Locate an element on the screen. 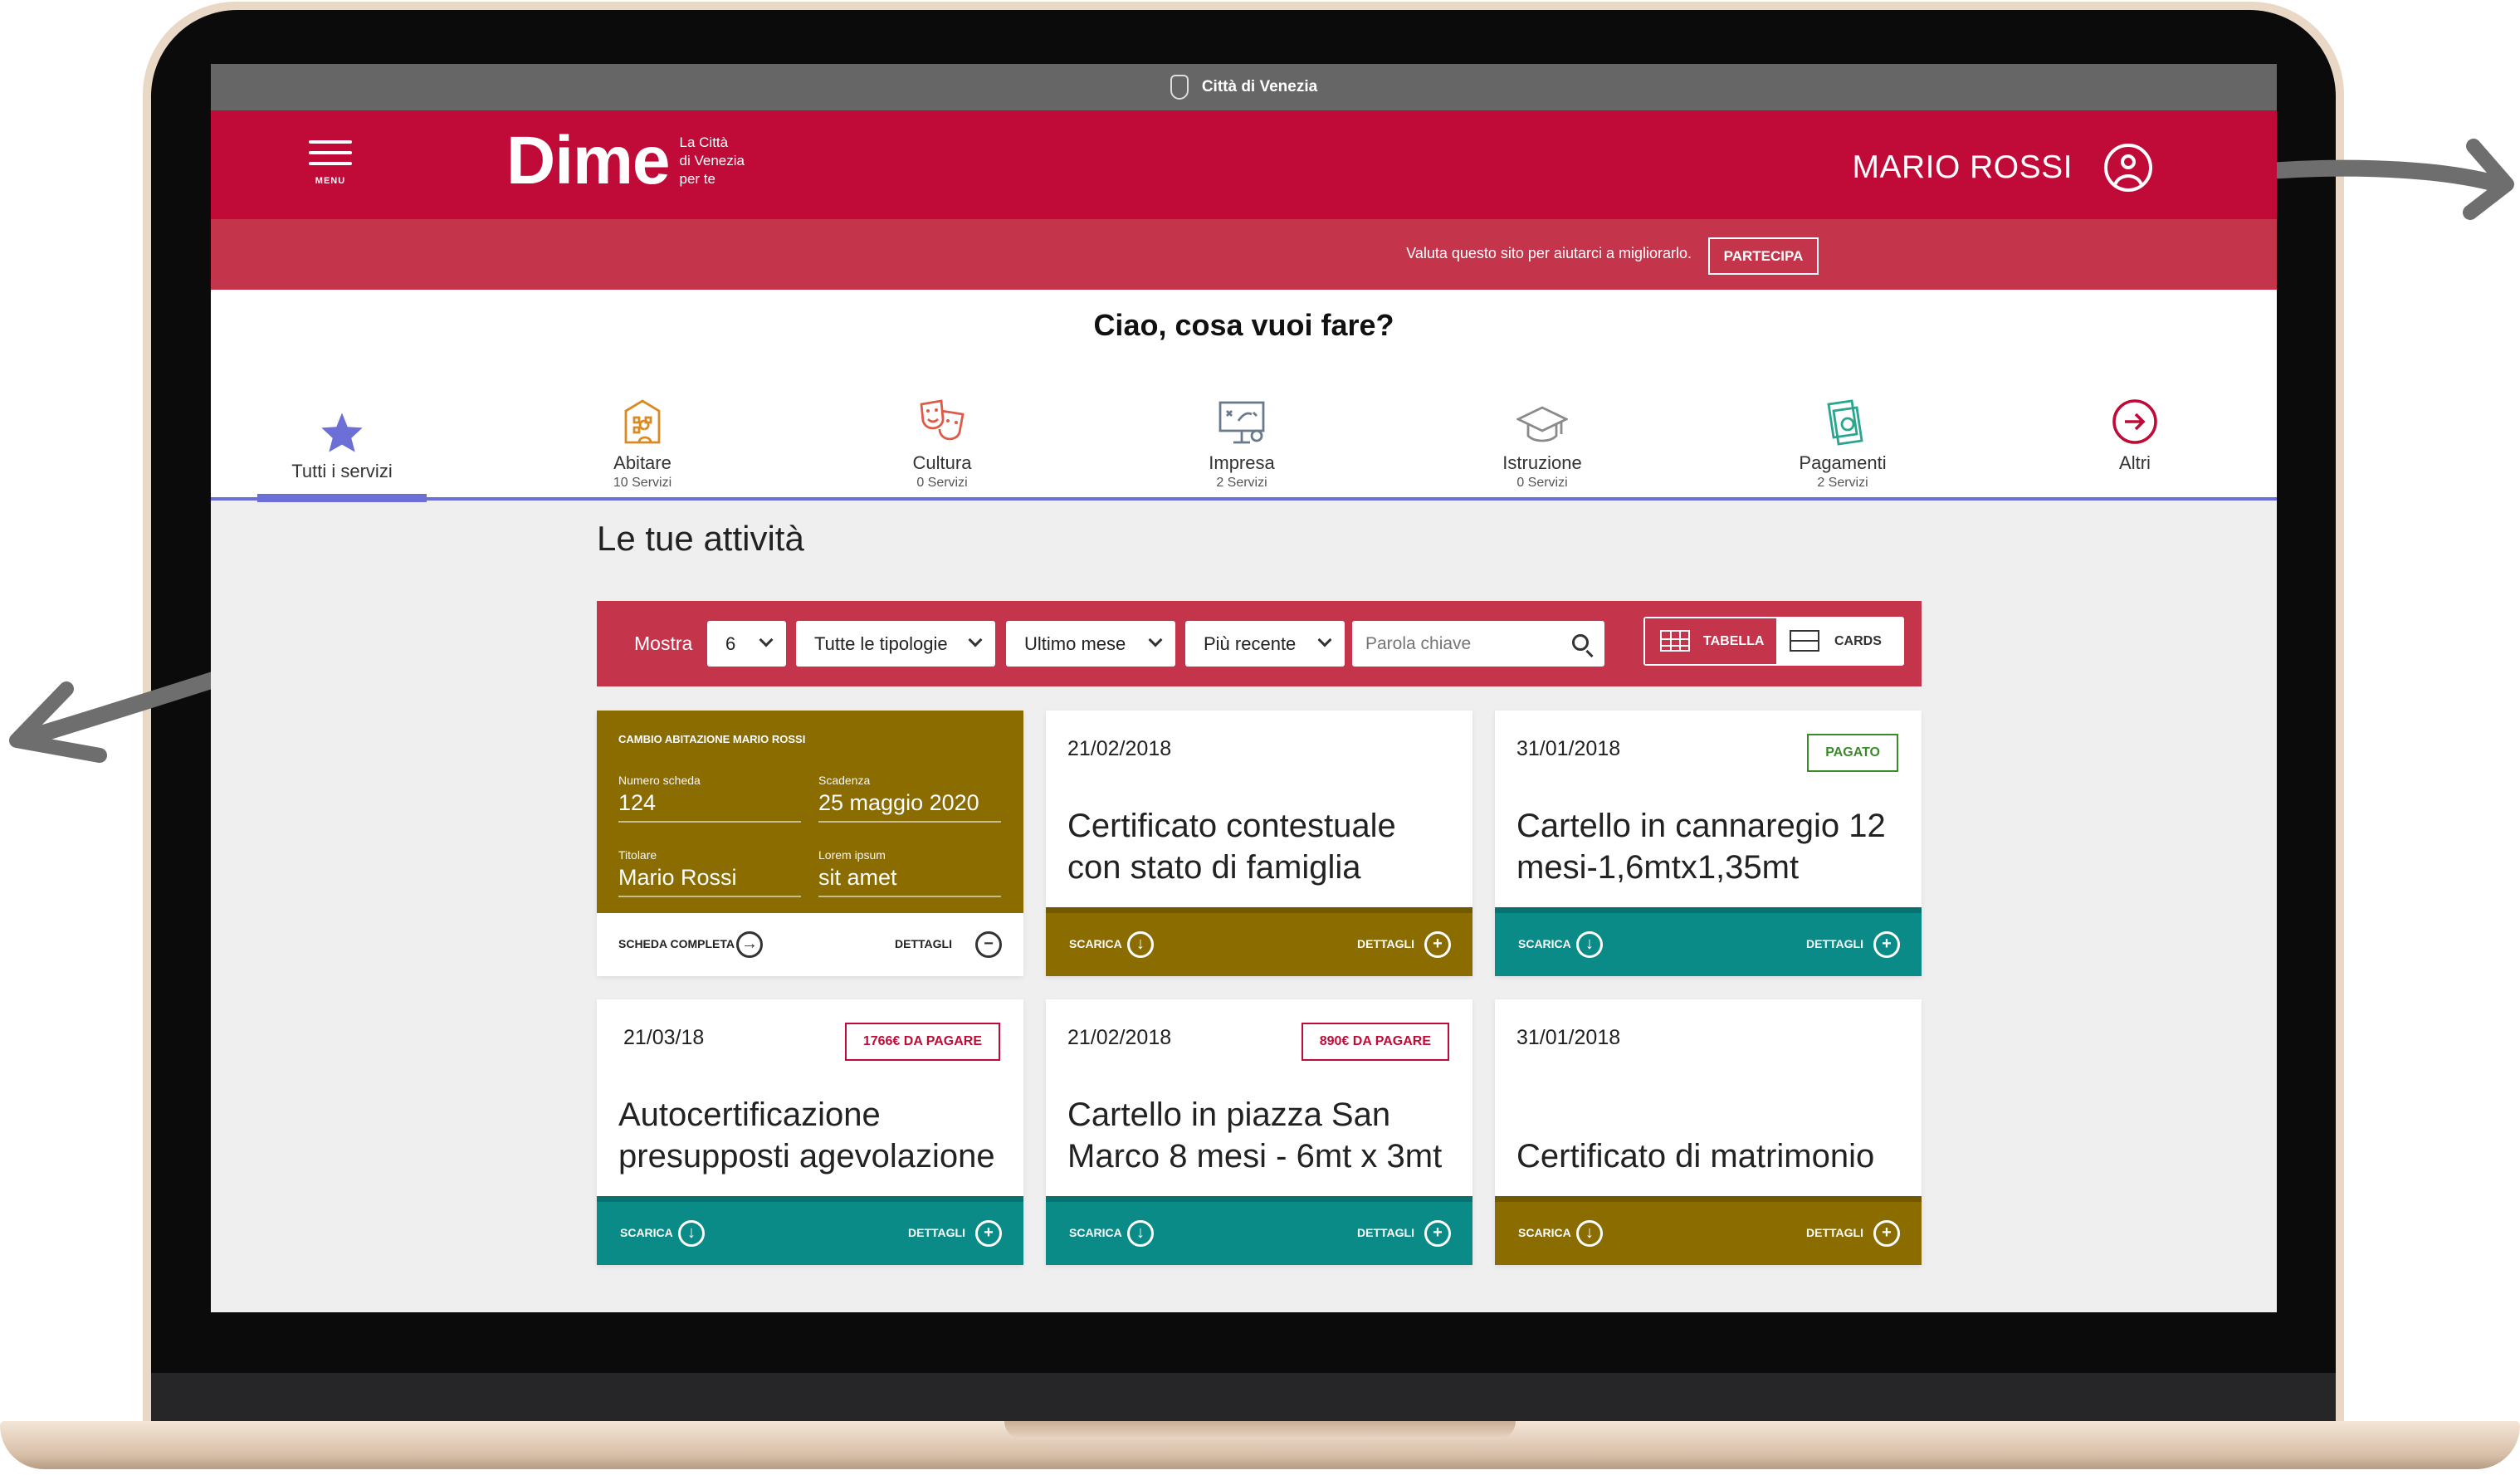  menu-button: MENU is located at coordinates (330, 164).